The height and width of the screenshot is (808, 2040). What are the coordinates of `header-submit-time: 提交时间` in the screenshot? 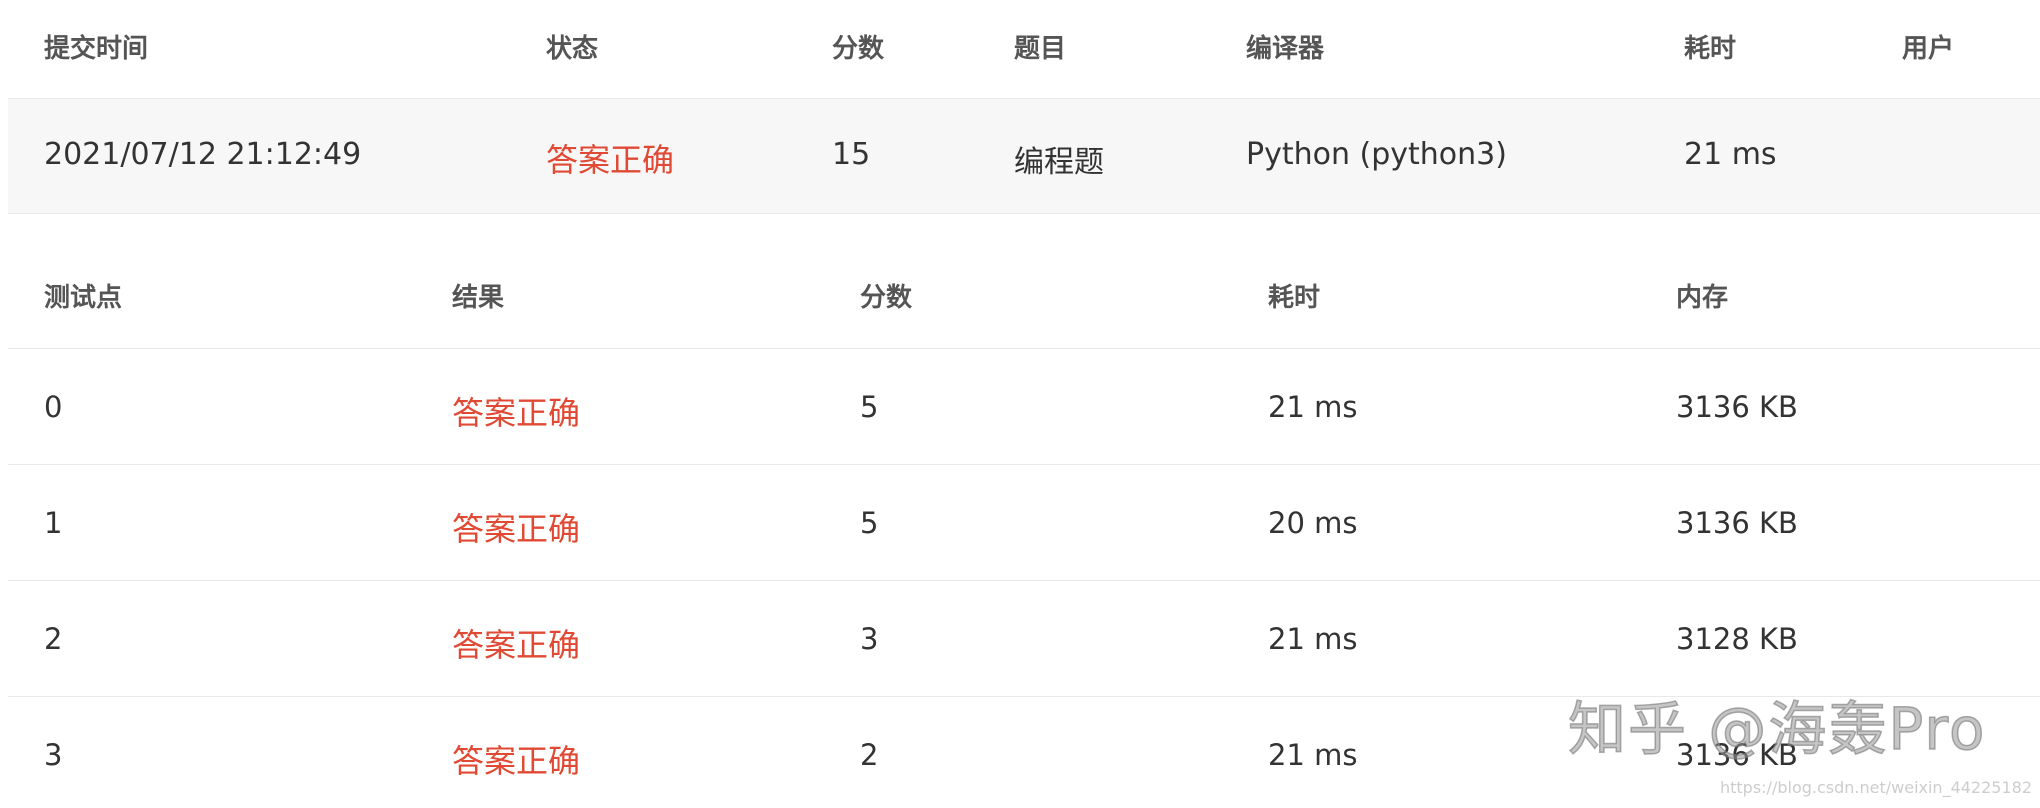 It's located at (96, 49).